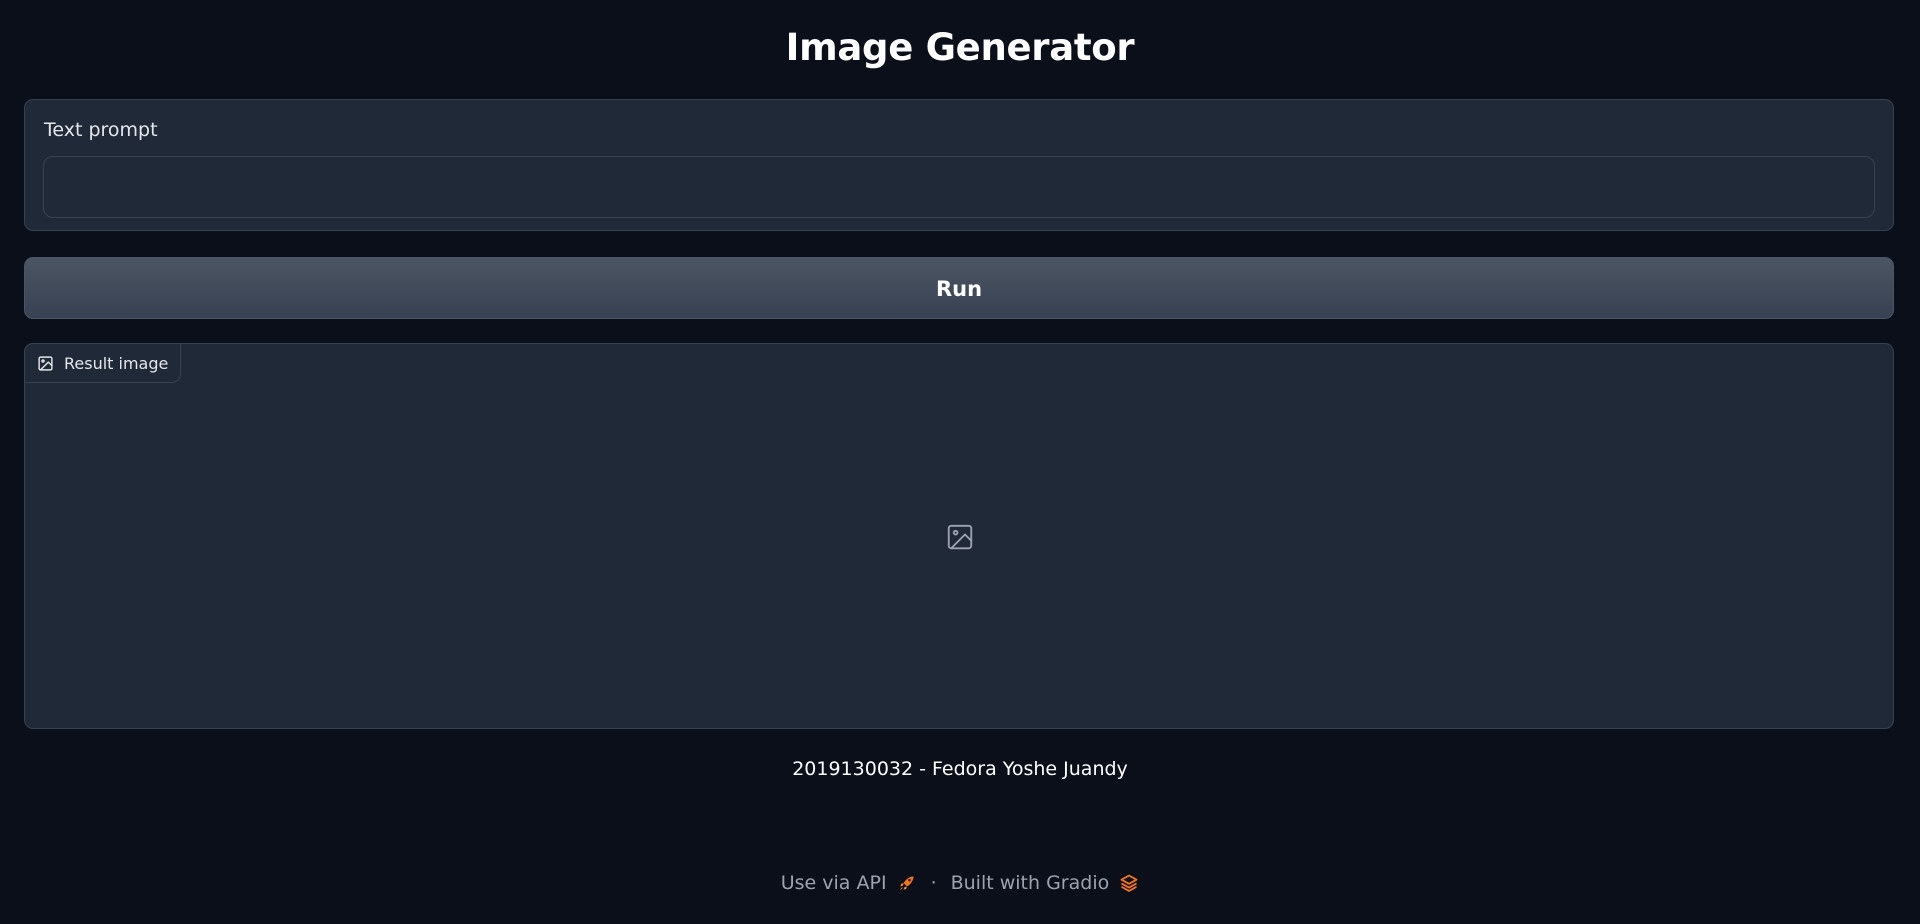 The width and height of the screenshot is (1920, 924). I want to click on run-button: Run, so click(959, 288).